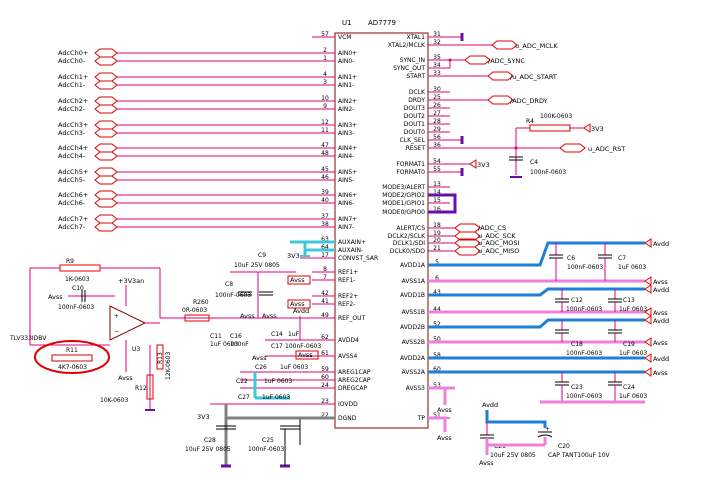 The image size is (723, 480). I want to click on adc-input-label: AdcCh6-, so click(72, 203).